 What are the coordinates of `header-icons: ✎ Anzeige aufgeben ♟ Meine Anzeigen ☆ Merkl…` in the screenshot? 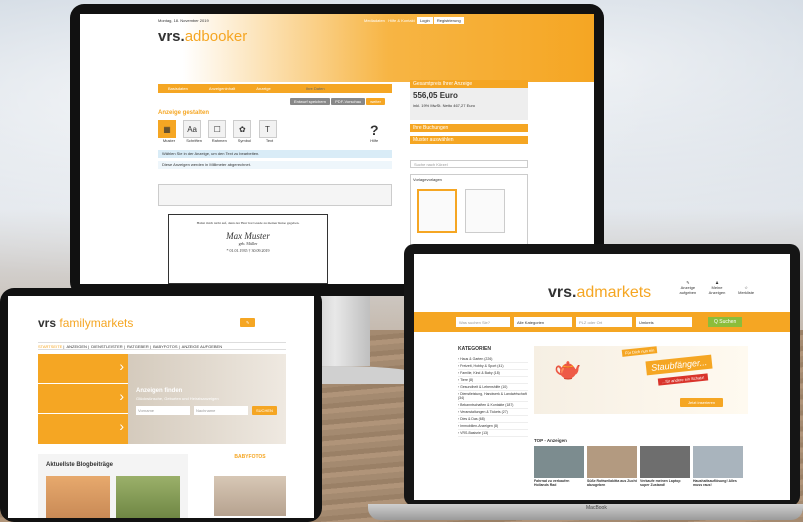 It's located at (717, 287).